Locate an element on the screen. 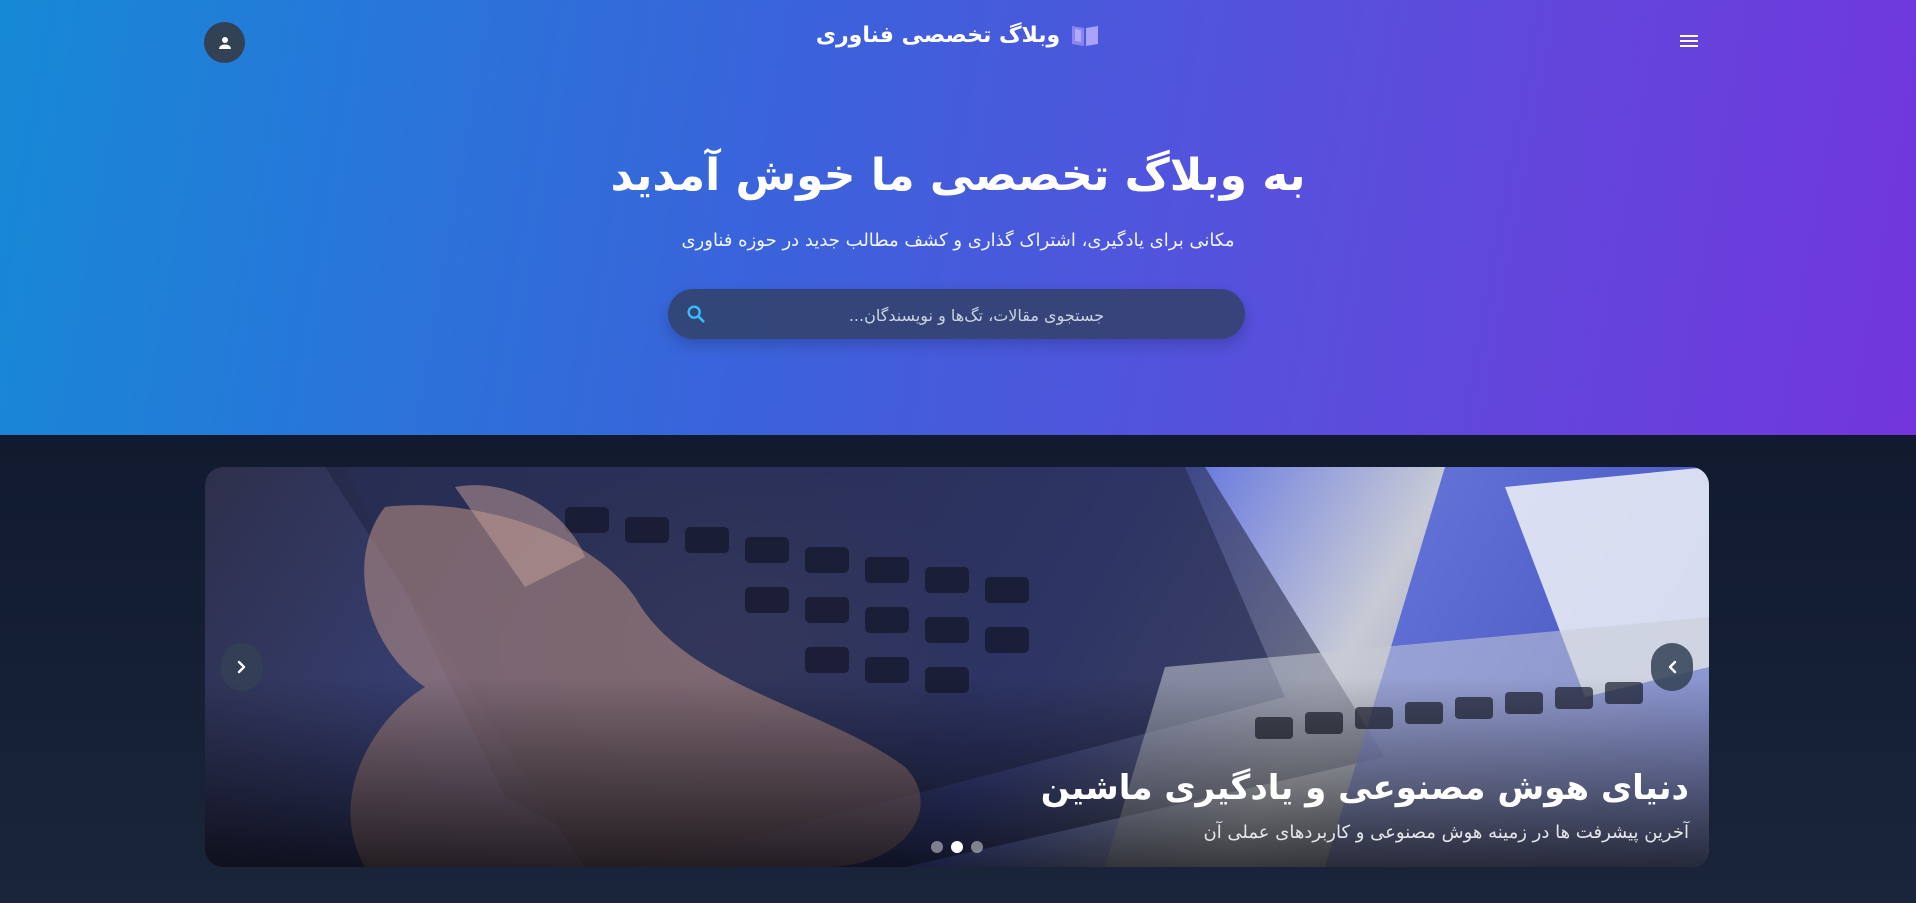  hero-title: به وبلاگ تخصصی ما خوش آمدید is located at coordinates (958, 175).